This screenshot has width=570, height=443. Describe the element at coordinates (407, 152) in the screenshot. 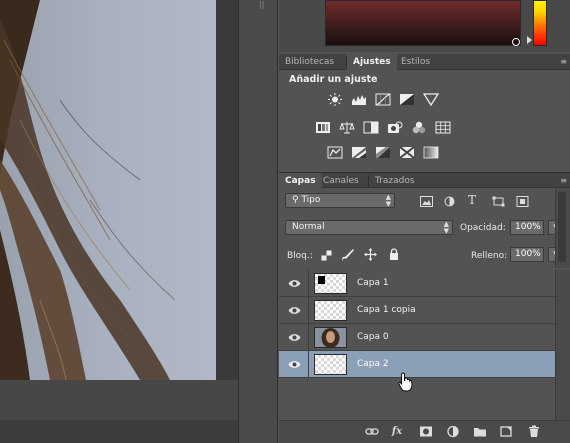

I see `selective-color-icon` at that location.